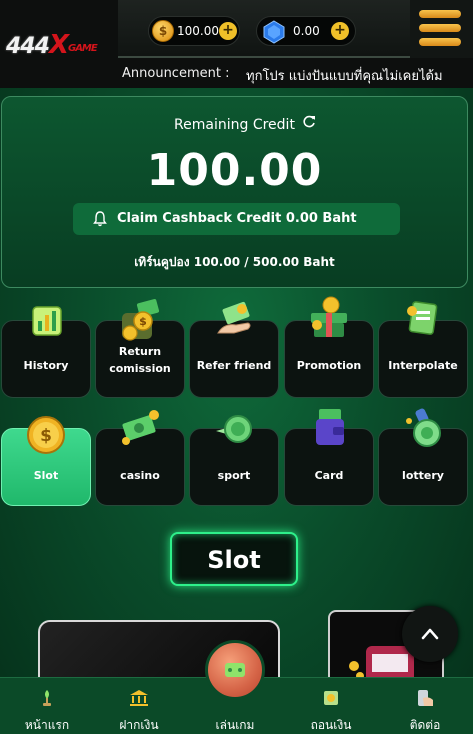  What do you see at coordinates (140, 475) in the screenshot?
I see `tile-label: casino` at bounding box center [140, 475].